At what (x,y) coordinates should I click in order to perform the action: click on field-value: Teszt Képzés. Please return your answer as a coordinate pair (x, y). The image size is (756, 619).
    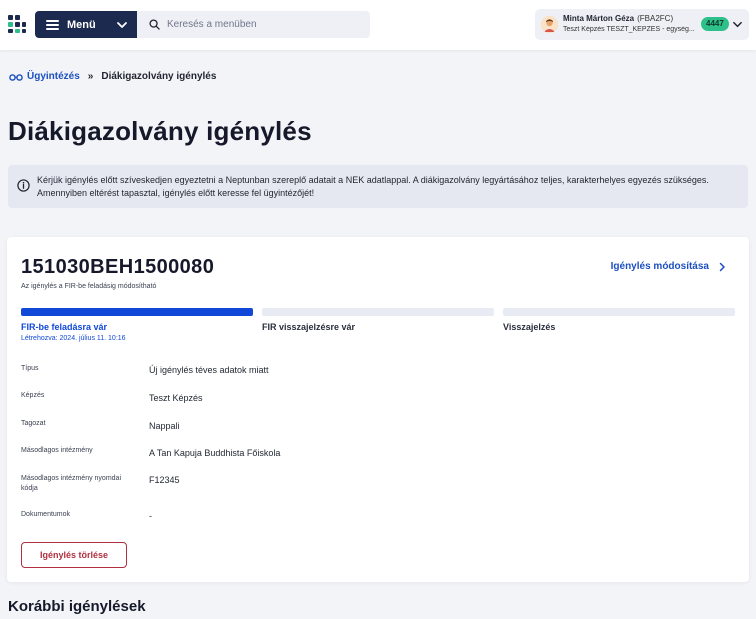
    Looking at the image, I should click on (176, 398).